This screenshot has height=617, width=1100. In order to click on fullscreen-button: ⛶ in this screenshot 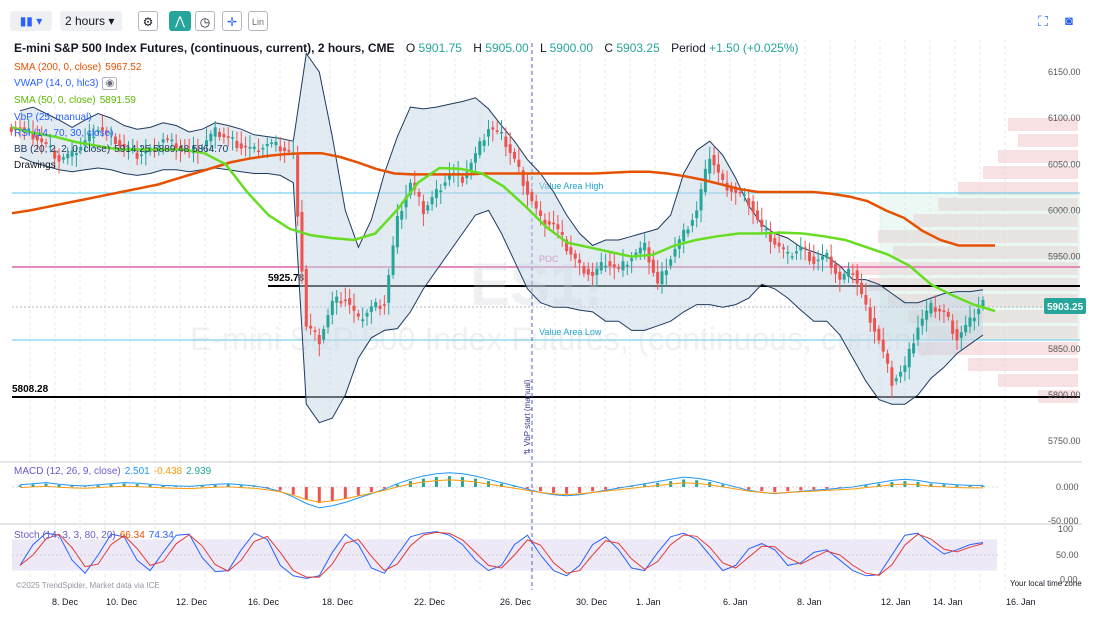, I will do `click(1043, 21)`.